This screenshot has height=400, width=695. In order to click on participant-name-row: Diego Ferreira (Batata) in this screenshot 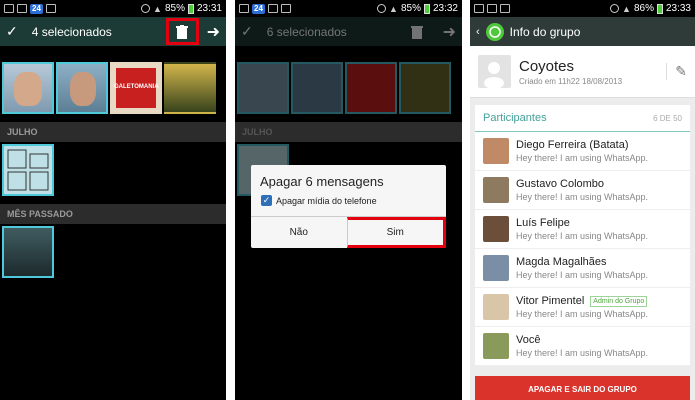, I will do `click(582, 145)`.